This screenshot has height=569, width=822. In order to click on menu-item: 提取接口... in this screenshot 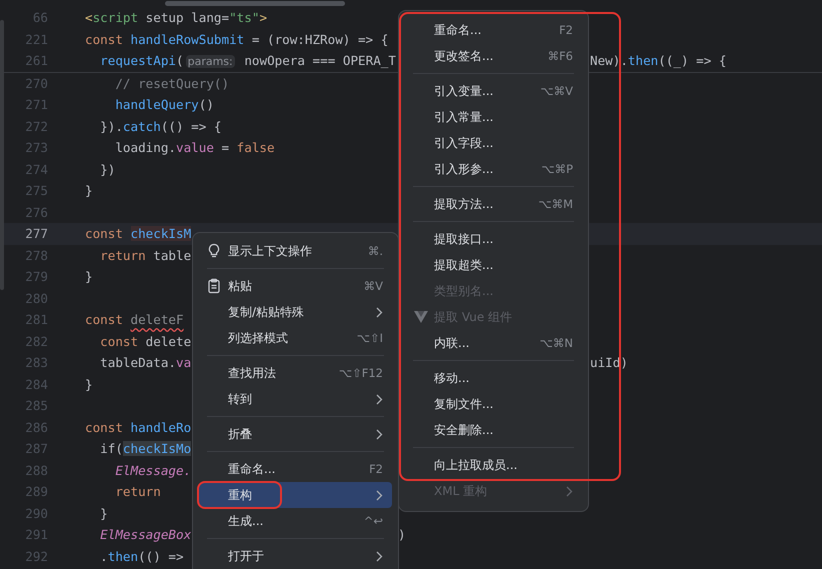, I will do `click(493, 239)`.